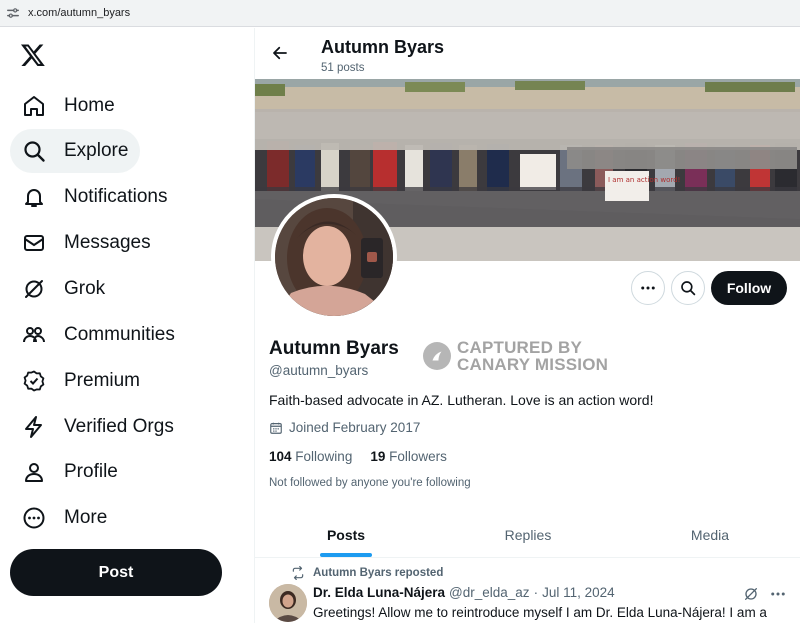 The image size is (800, 623). I want to click on tab-label: Media, so click(710, 534).